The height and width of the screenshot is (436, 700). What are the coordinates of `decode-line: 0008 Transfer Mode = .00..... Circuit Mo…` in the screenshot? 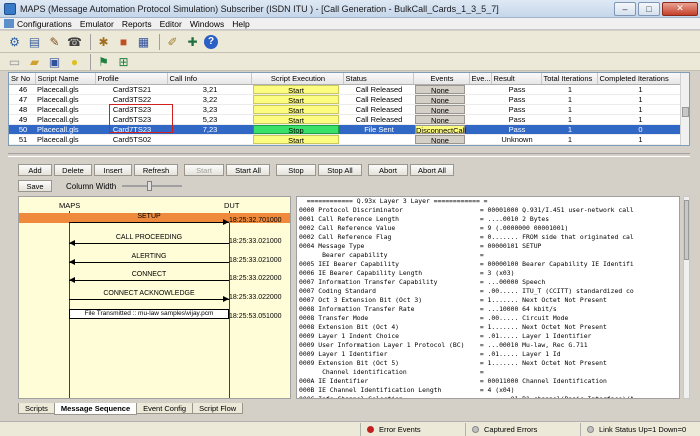 It's located at (489, 318).